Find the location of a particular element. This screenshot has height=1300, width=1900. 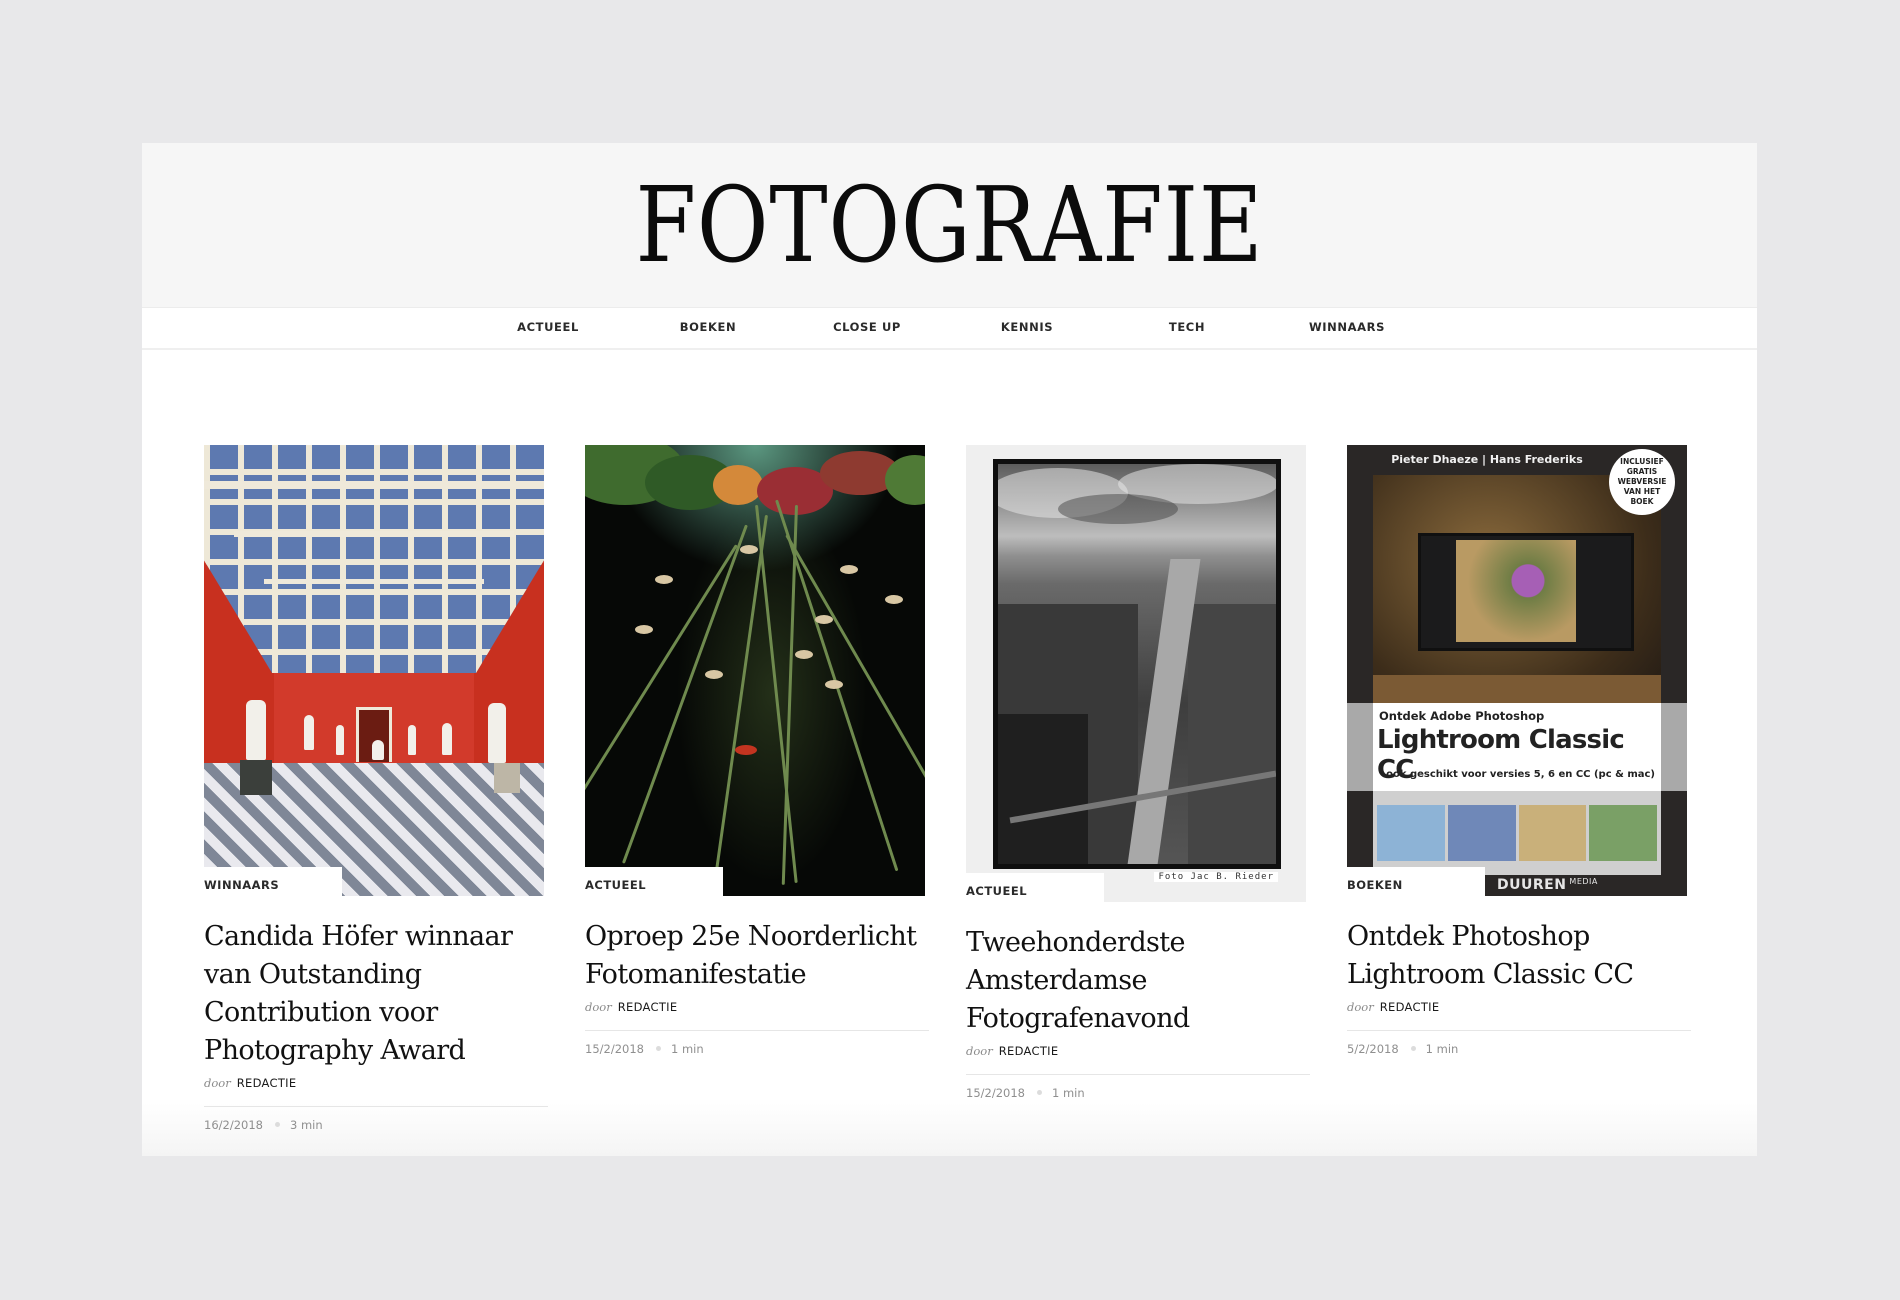

site-logo: FOTOGRAFIE is located at coordinates (949, 225).